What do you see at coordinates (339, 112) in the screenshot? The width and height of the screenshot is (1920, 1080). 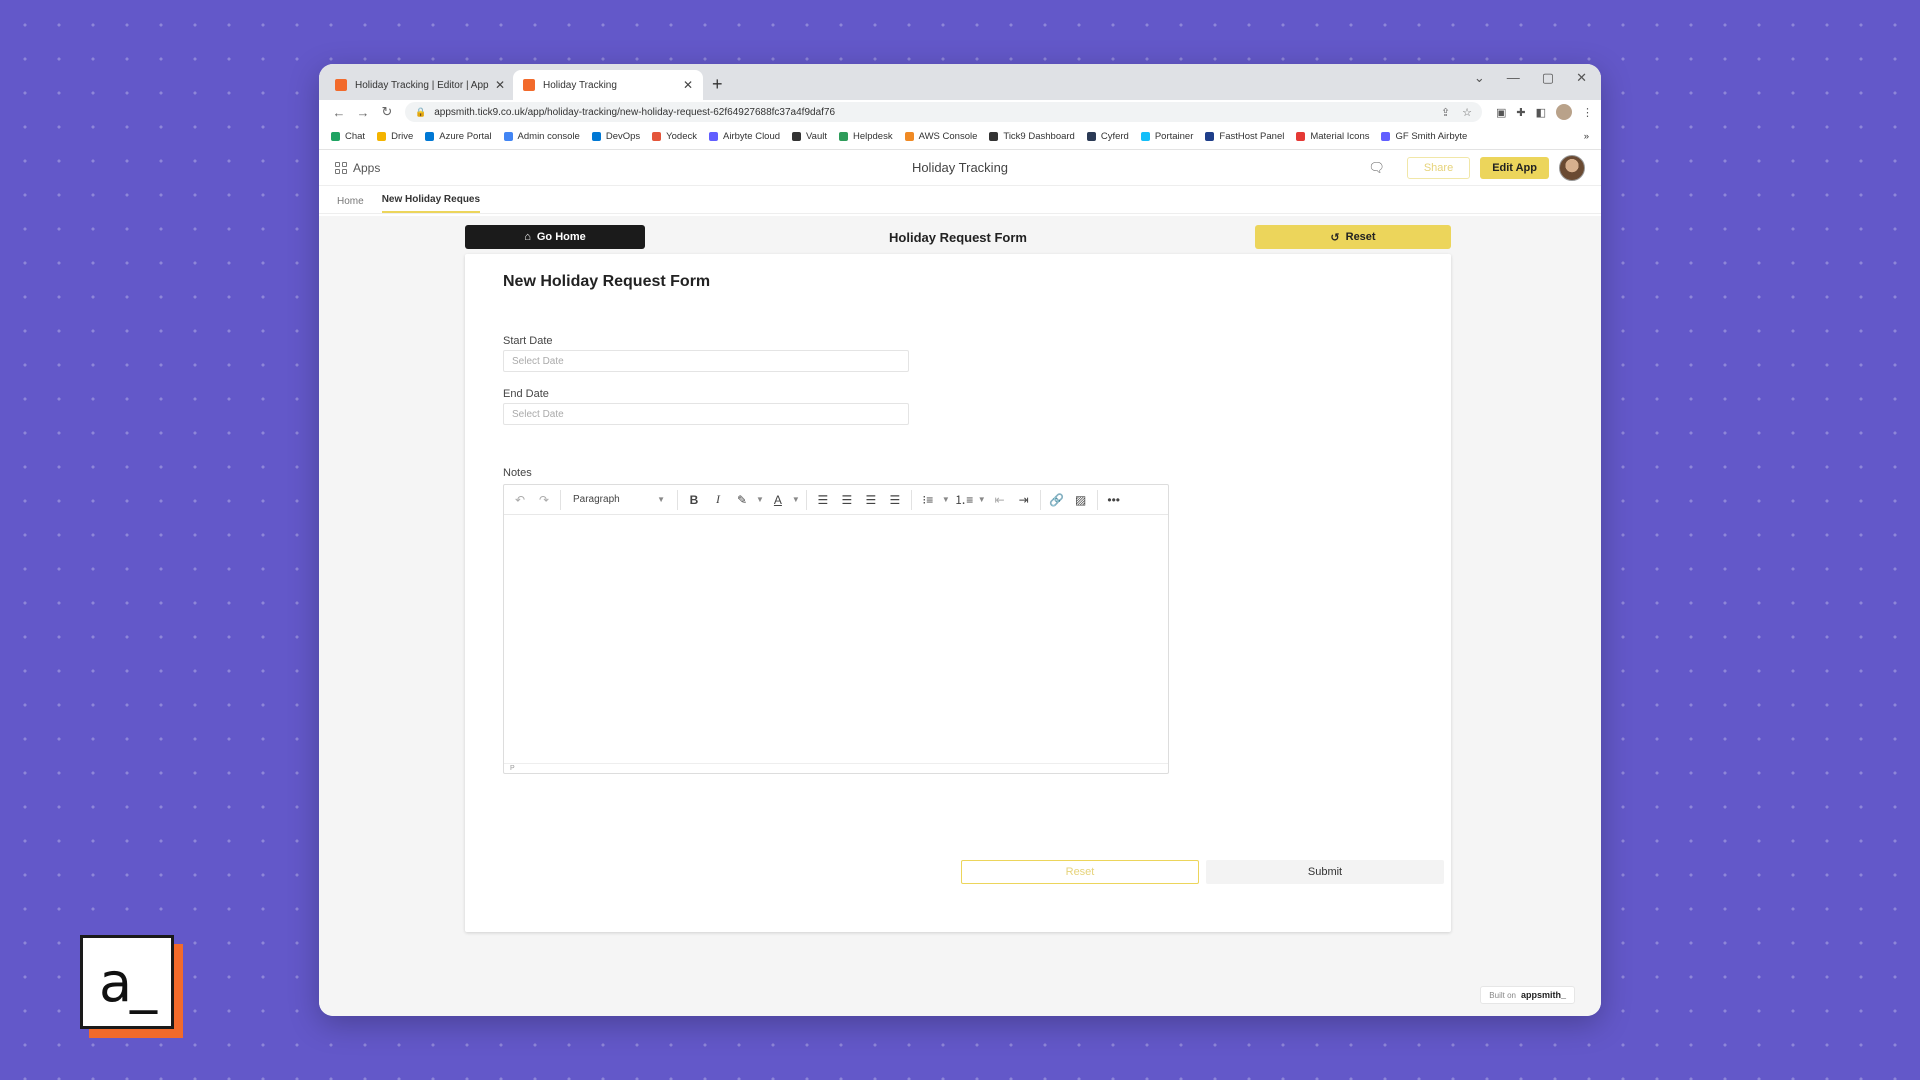 I see `back-icon: ←` at bounding box center [339, 112].